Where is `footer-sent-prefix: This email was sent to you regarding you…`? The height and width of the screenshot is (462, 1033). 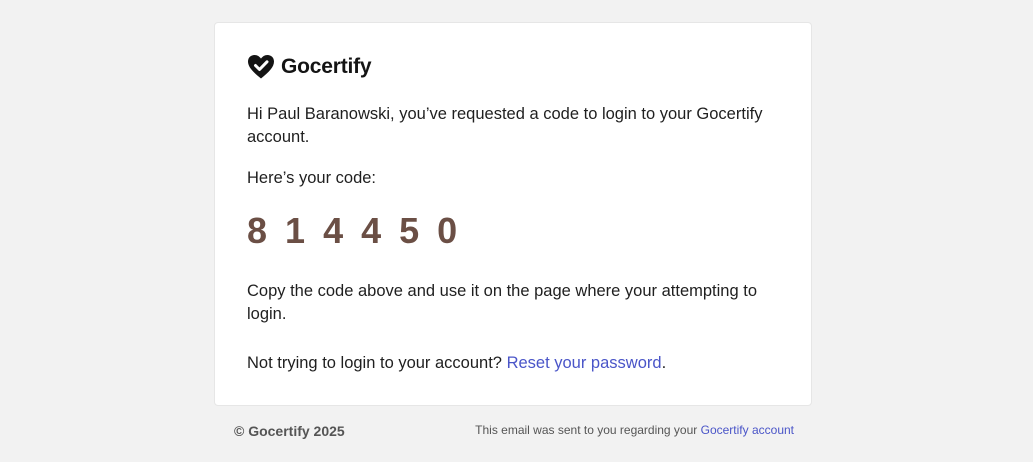
footer-sent-prefix: This email was sent to you regarding you… is located at coordinates (588, 430).